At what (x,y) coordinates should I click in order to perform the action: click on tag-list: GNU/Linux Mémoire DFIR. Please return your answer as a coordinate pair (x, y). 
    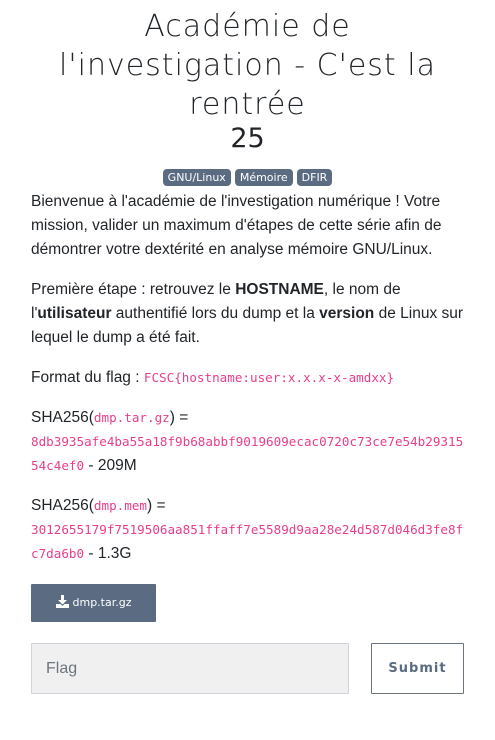
    Looking at the image, I should click on (247, 177).